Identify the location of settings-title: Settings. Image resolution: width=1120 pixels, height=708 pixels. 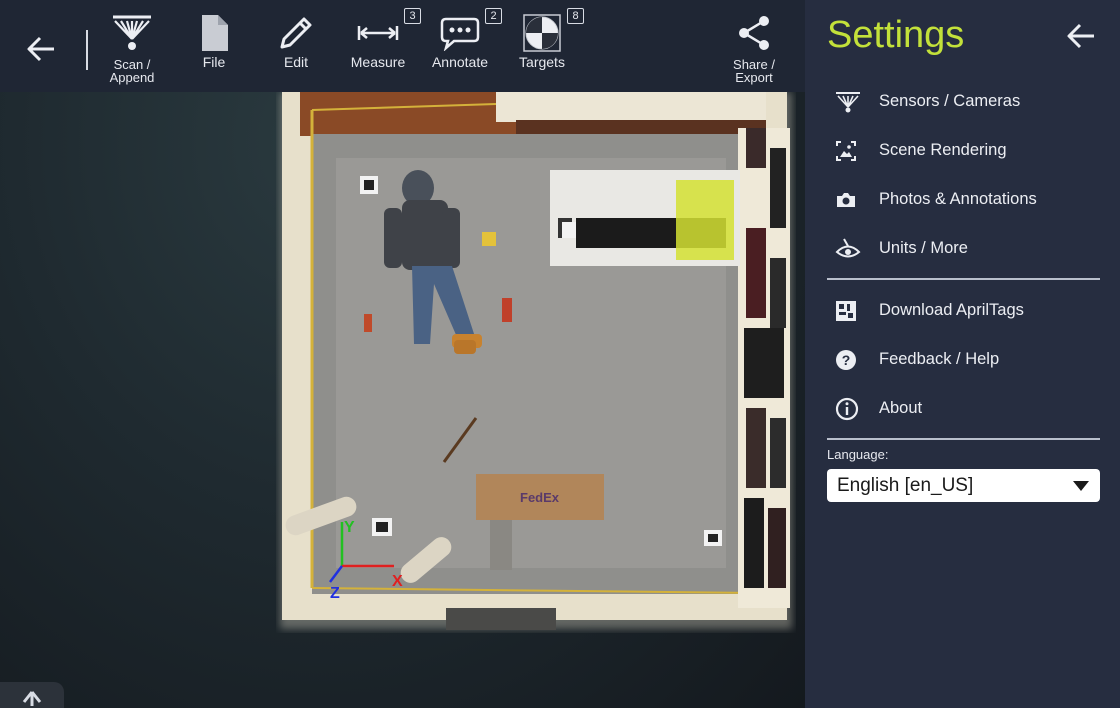
(896, 35).